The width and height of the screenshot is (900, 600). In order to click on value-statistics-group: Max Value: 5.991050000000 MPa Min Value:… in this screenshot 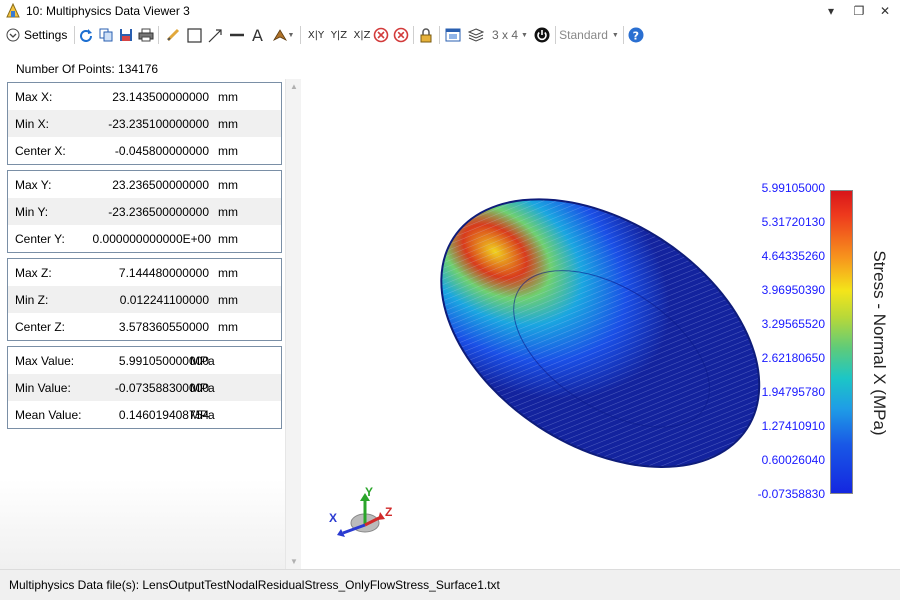, I will do `click(144, 387)`.